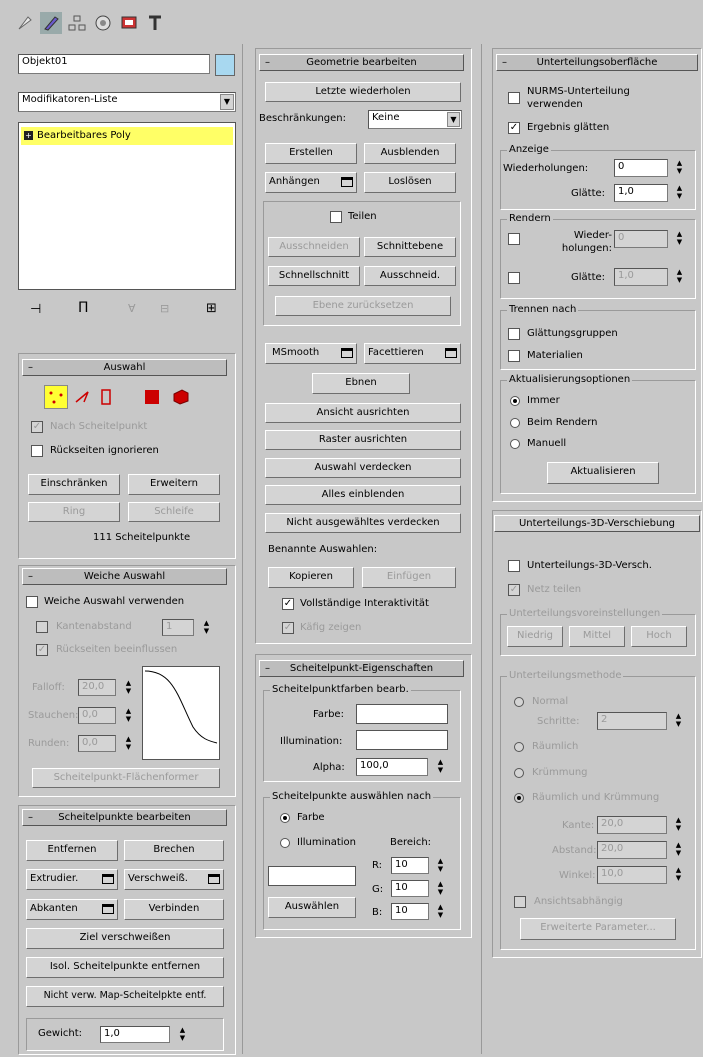  Describe the element at coordinates (519, 773) in the screenshot. I see `kruemmung-radio` at that location.